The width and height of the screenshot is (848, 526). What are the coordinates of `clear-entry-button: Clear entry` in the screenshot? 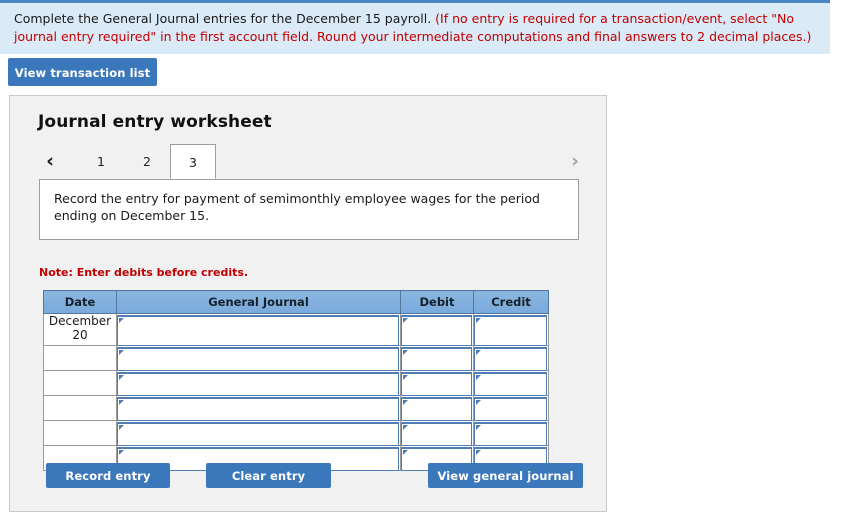 It's located at (268, 475).